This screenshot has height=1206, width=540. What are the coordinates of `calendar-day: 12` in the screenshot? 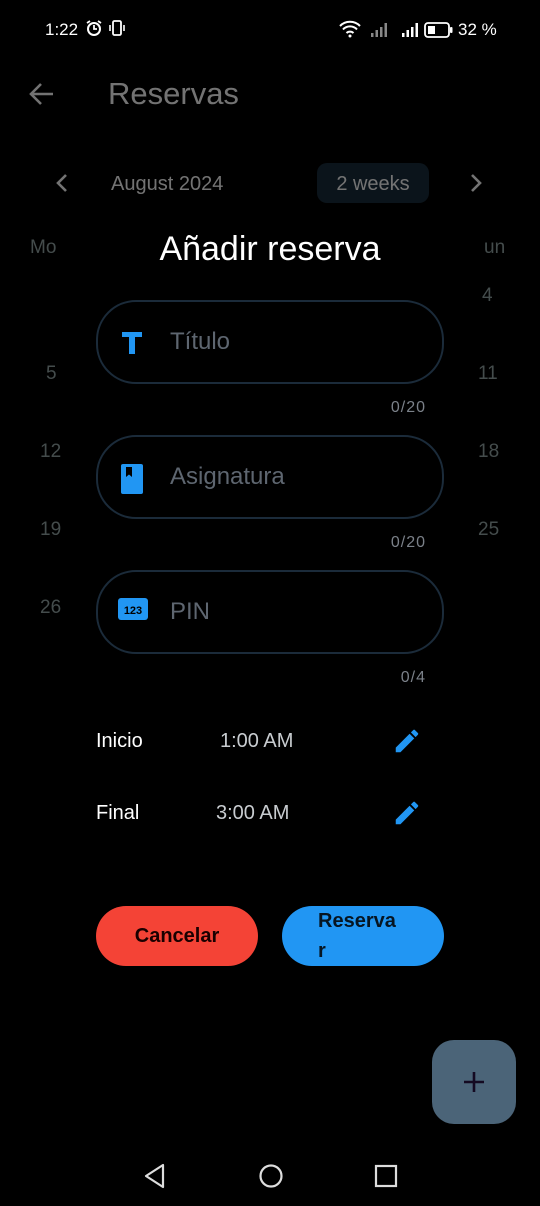 It's located at (50, 452).